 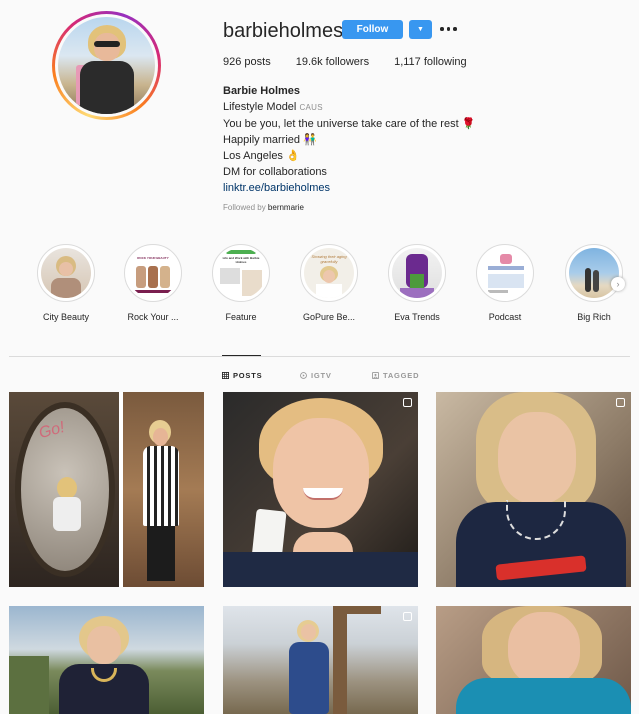 I want to click on tab-posts: POSTS, so click(x=242, y=375).